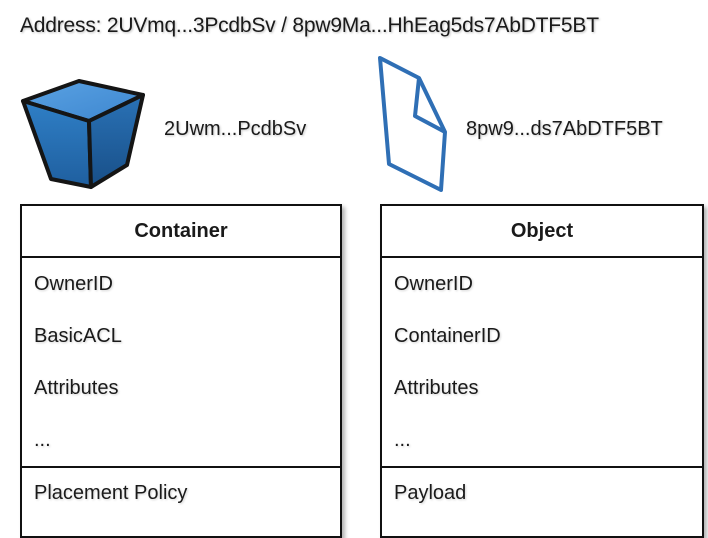 Image resolution: width=708 pixels, height=538 pixels. Describe the element at coordinates (433, 283) in the screenshot. I see `object-field-owner-id: OwnerID` at that location.